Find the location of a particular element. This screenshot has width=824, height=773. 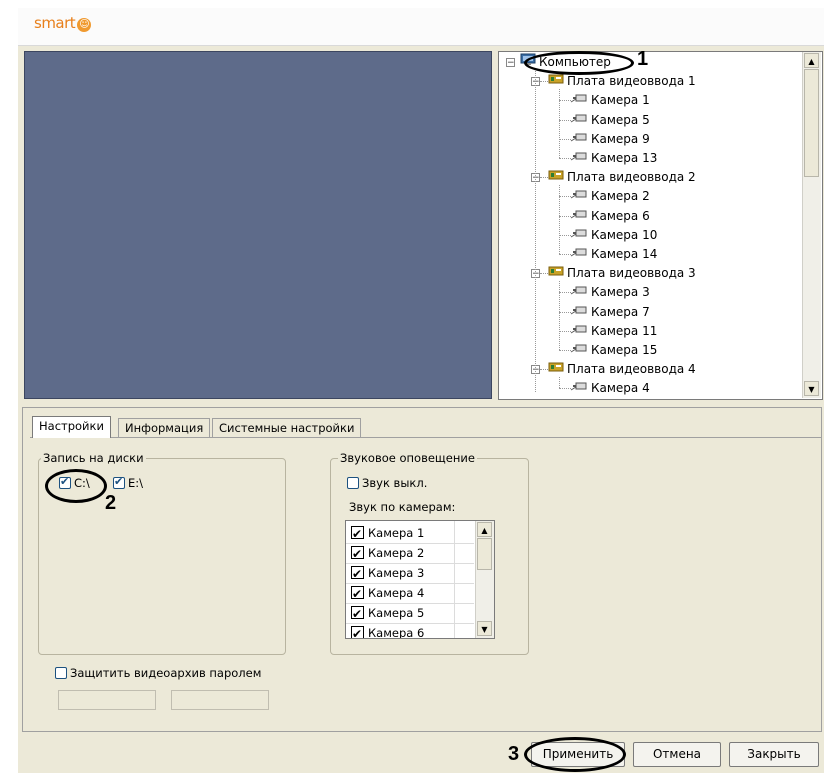

tree-camera-item: Камера 5 is located at coordinates (610, 120).